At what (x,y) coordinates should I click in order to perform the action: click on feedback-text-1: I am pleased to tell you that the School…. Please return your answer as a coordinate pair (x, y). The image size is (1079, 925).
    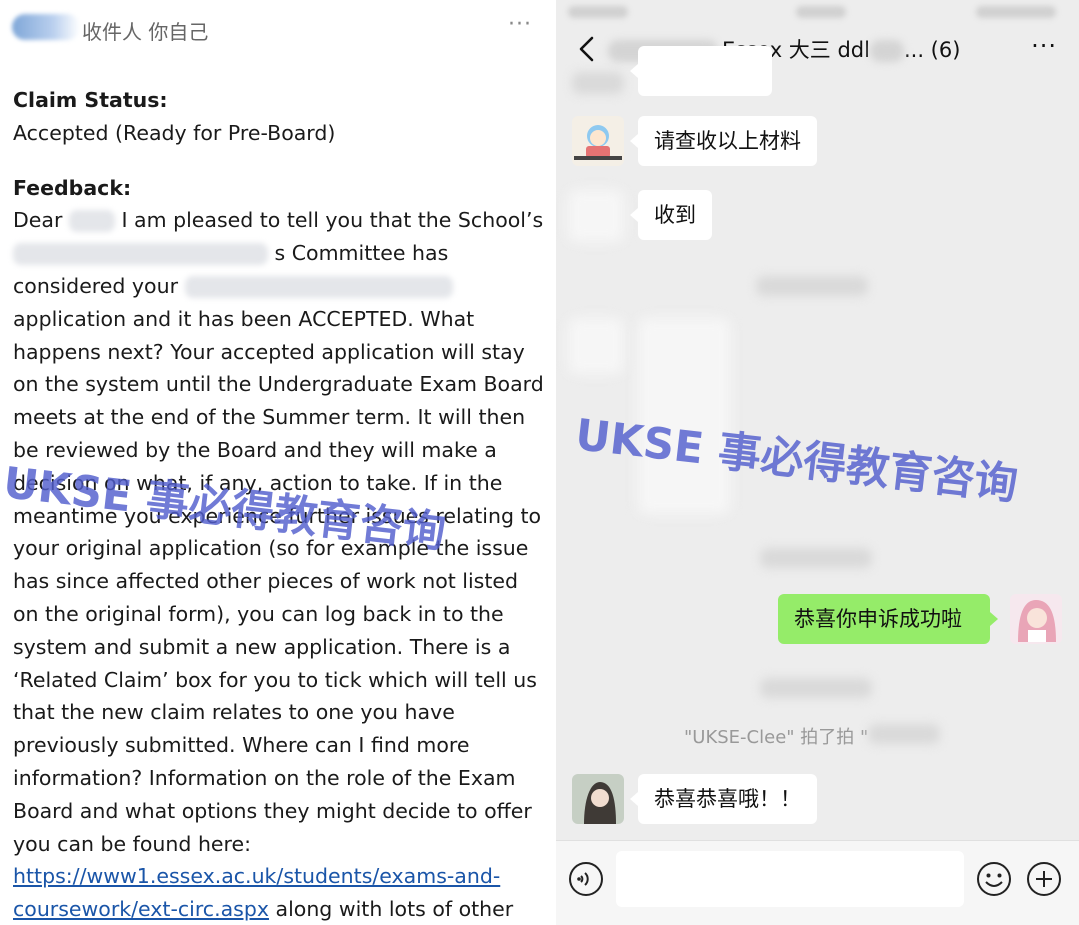
    Looking at the image, I should click on (332, 220).